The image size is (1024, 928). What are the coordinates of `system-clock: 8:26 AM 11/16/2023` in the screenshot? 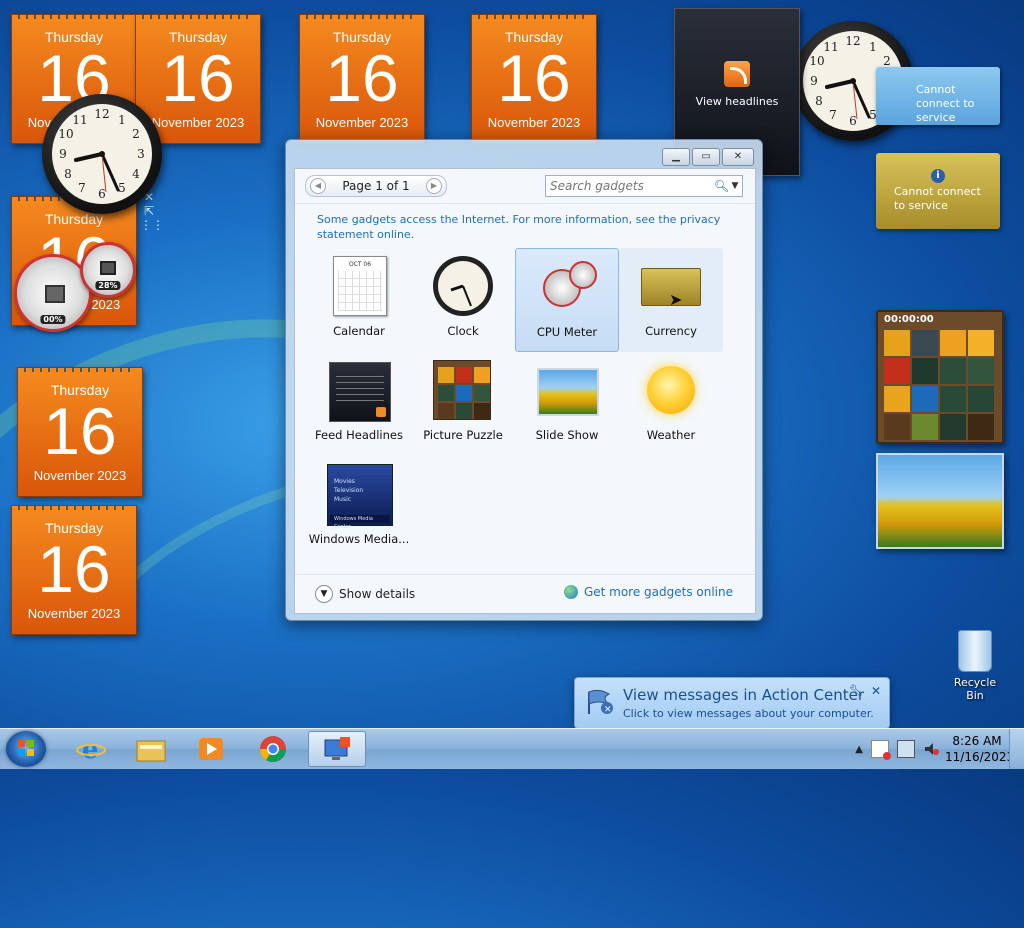 It's located at (980, 749).